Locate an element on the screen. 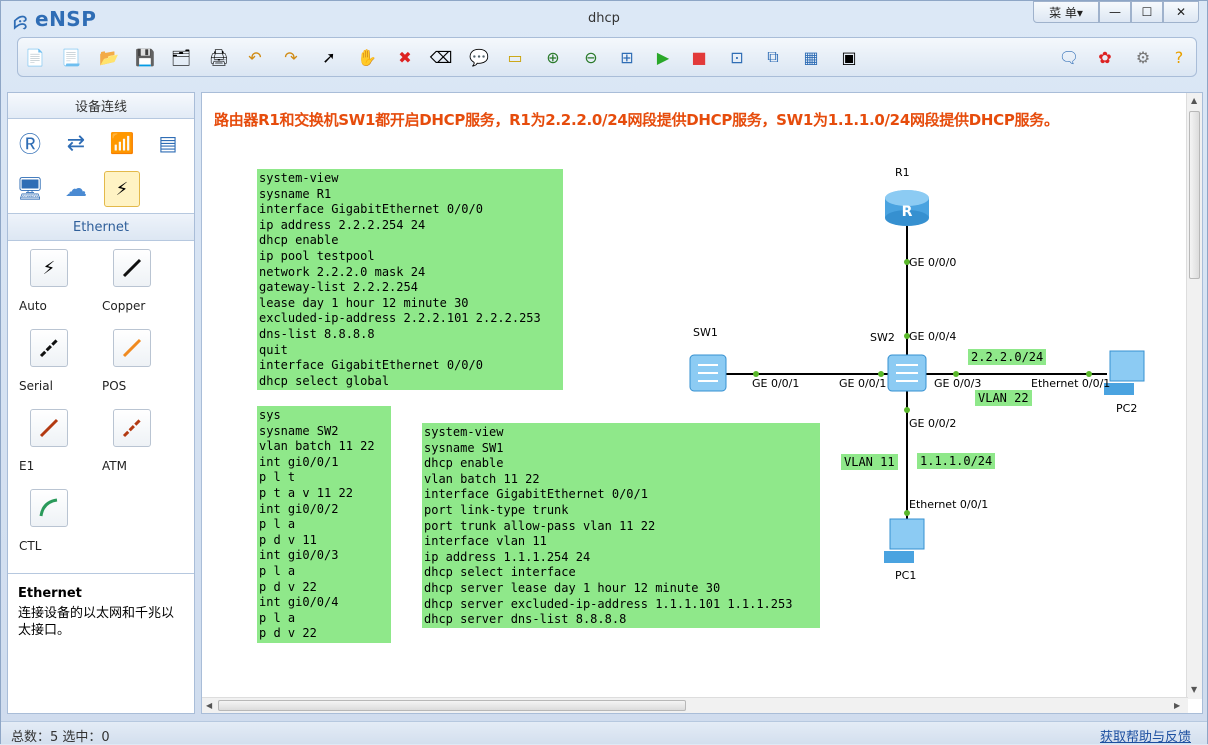 This screenshot has width=1208, height=745. port-label: GE 0/0/3 is located at coordinates (958, 383).